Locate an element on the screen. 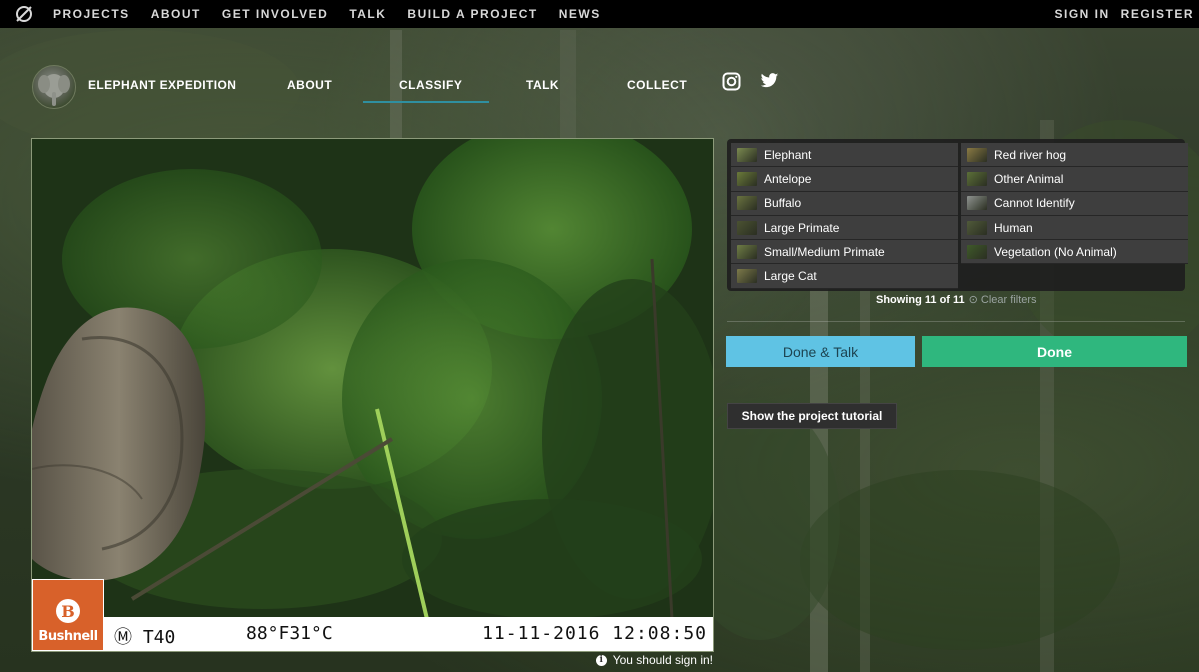 Image resolution: width=1199 pixels, height=672 pixels. project-tab-talk: TALK is located at coordinates (542, 85).